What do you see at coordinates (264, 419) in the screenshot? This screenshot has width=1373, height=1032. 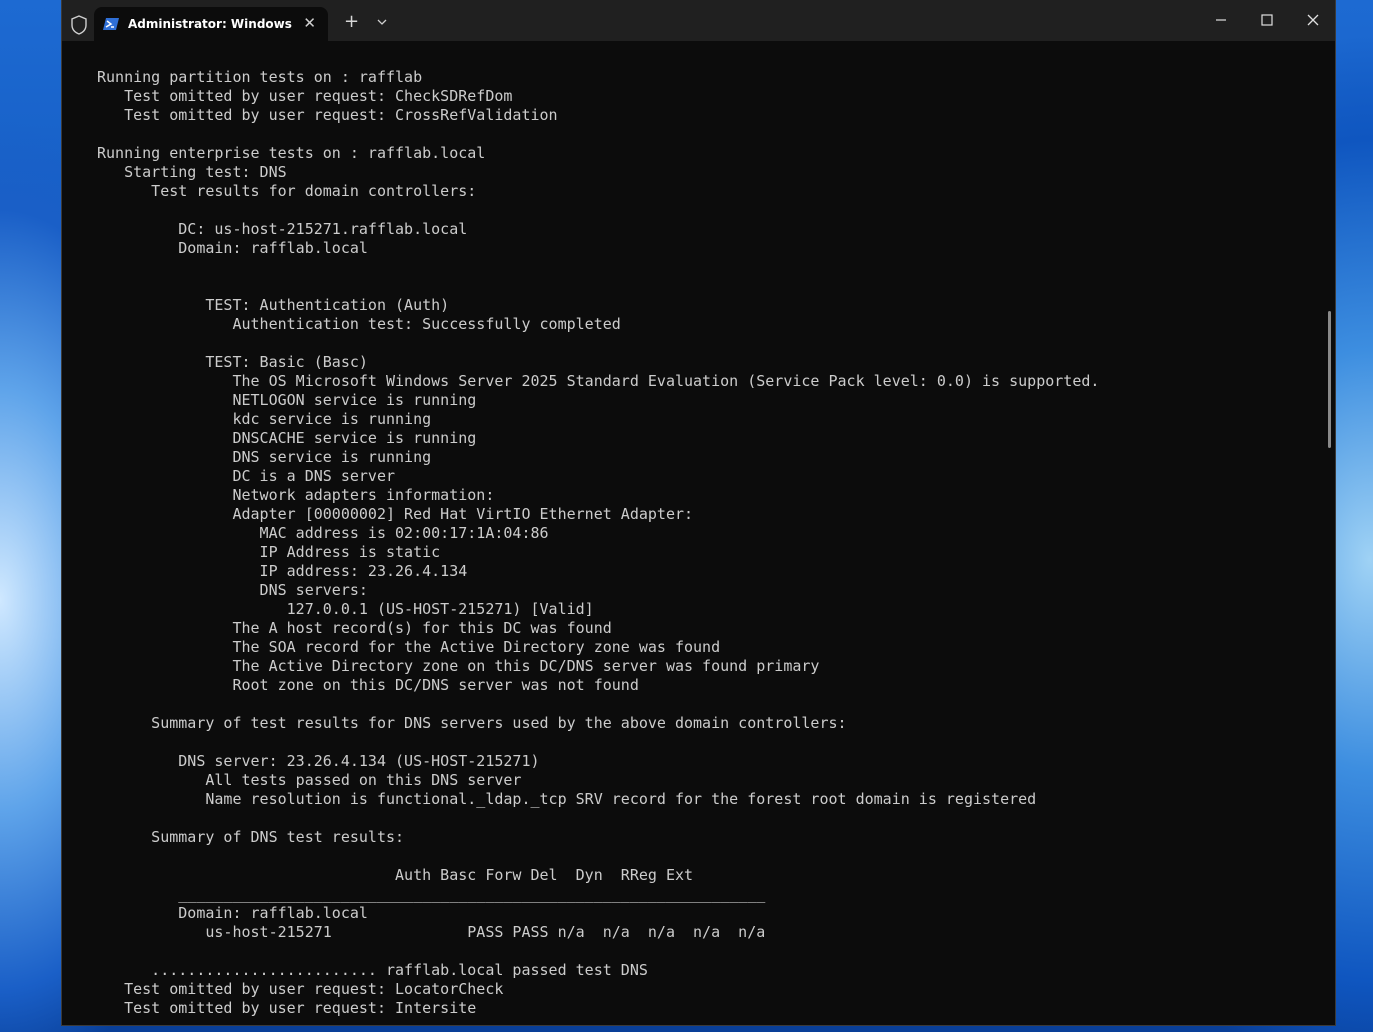 I see `terminal-line: kdc service is running` at bounding box center [264, 419].